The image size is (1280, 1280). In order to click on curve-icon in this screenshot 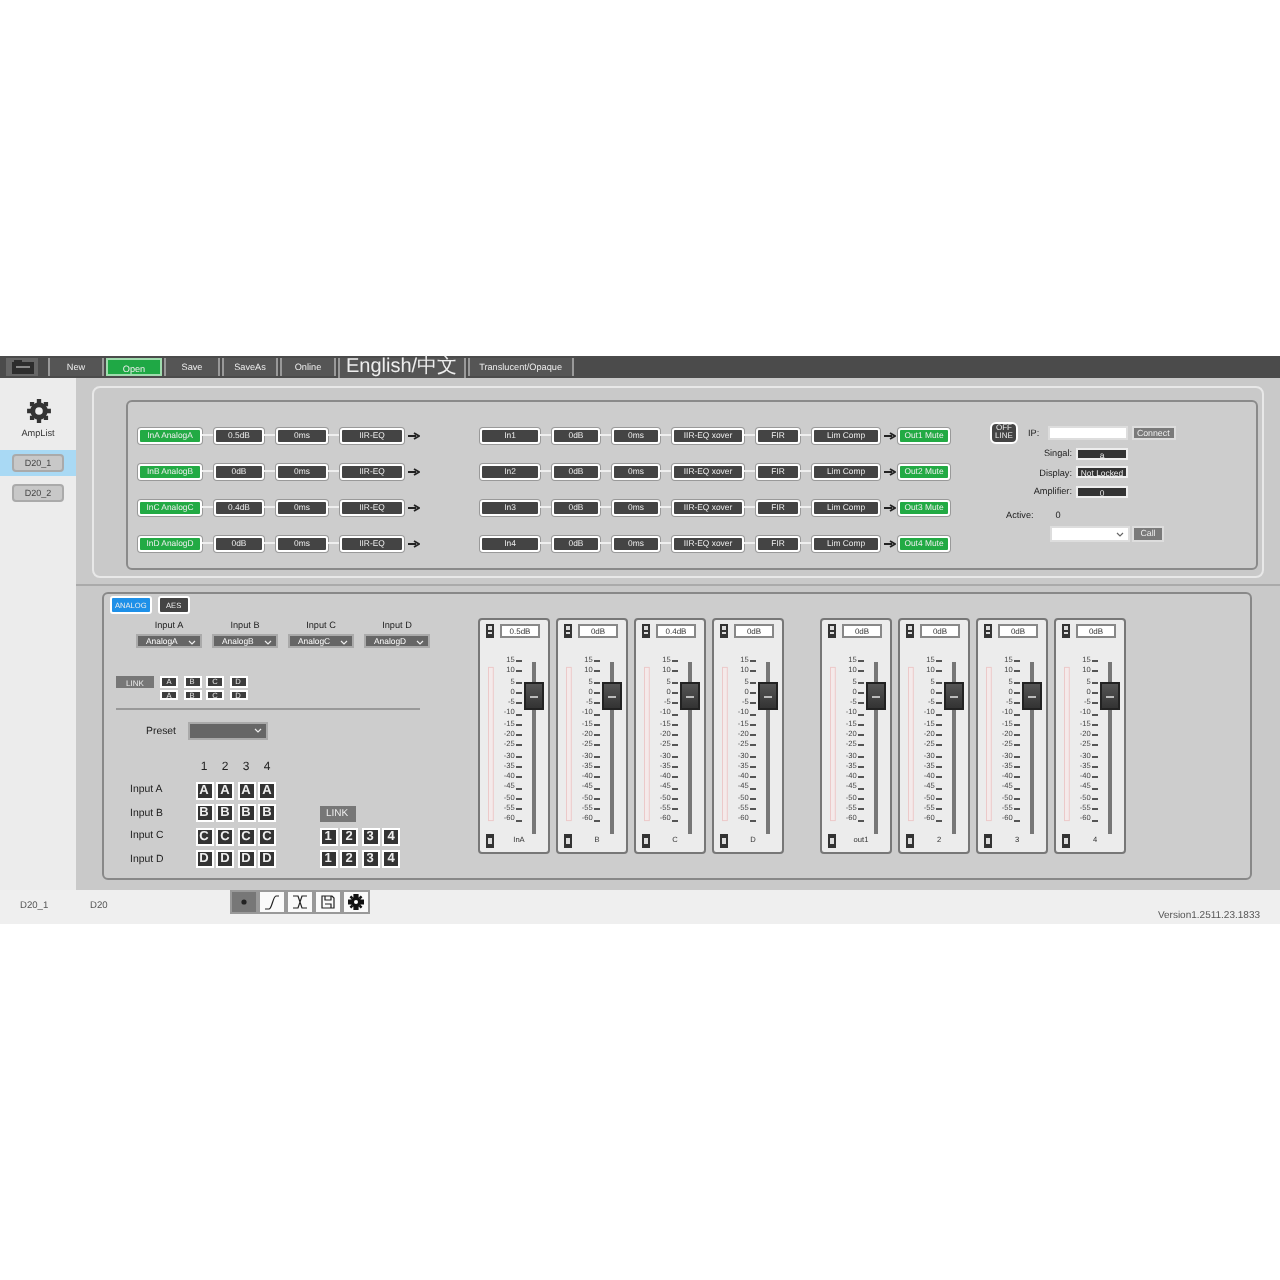, I will do `click(272, 902)`.